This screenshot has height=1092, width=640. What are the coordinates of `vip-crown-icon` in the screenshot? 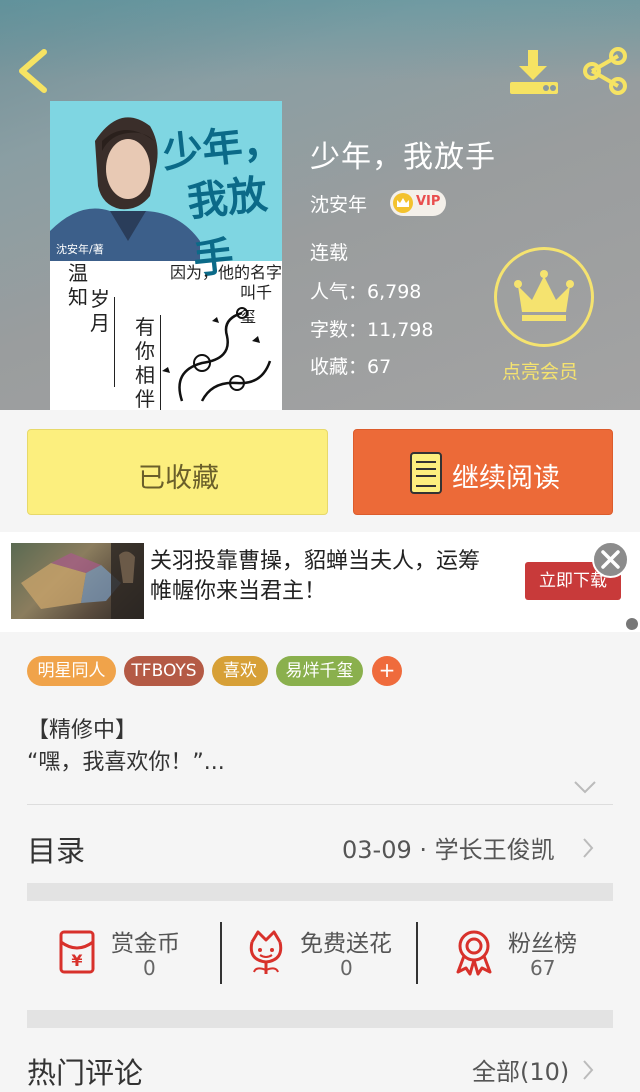 It's located at (403, 203).